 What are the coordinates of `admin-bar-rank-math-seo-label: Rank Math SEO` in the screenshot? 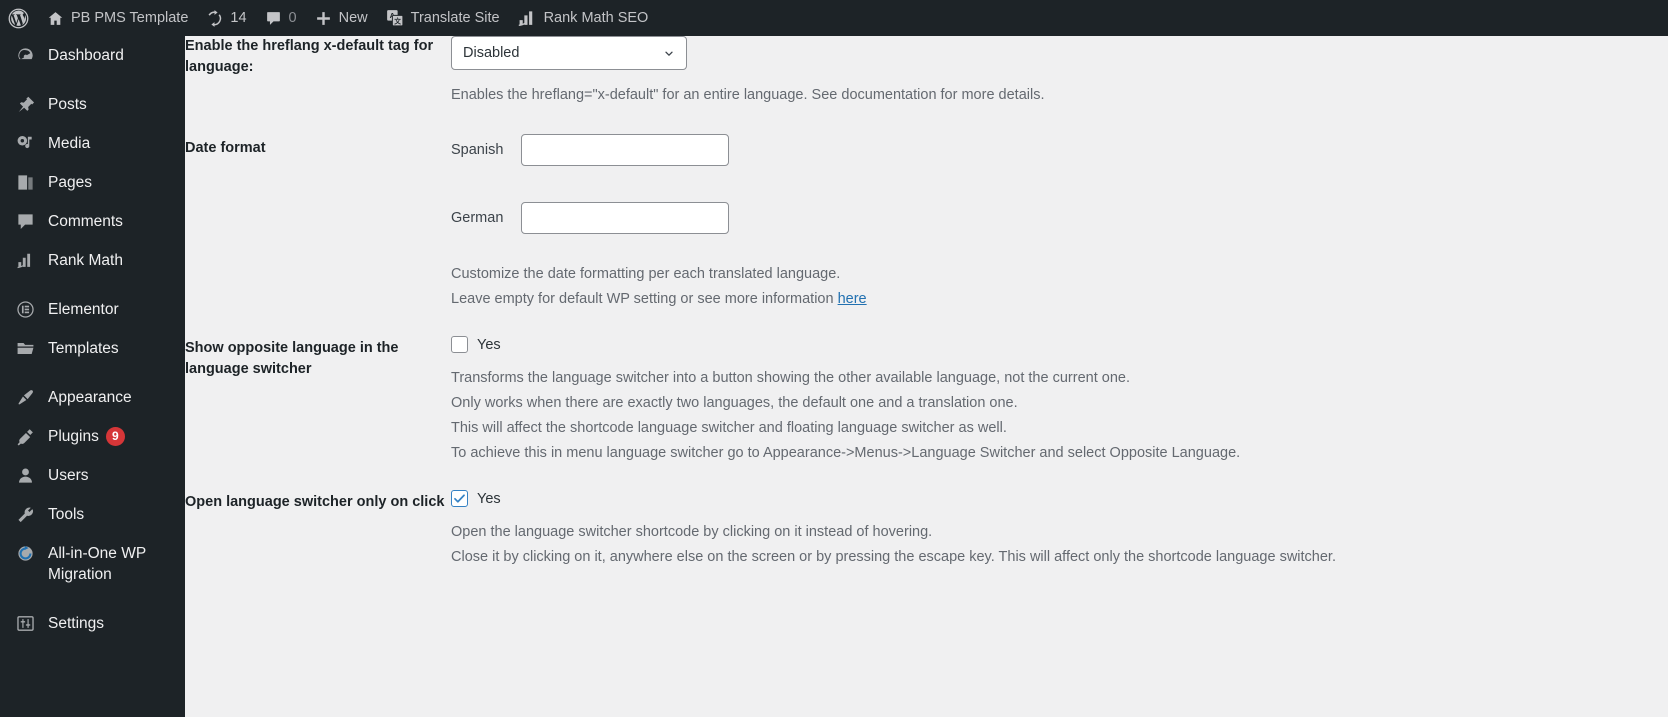 It's located at (596, 18).